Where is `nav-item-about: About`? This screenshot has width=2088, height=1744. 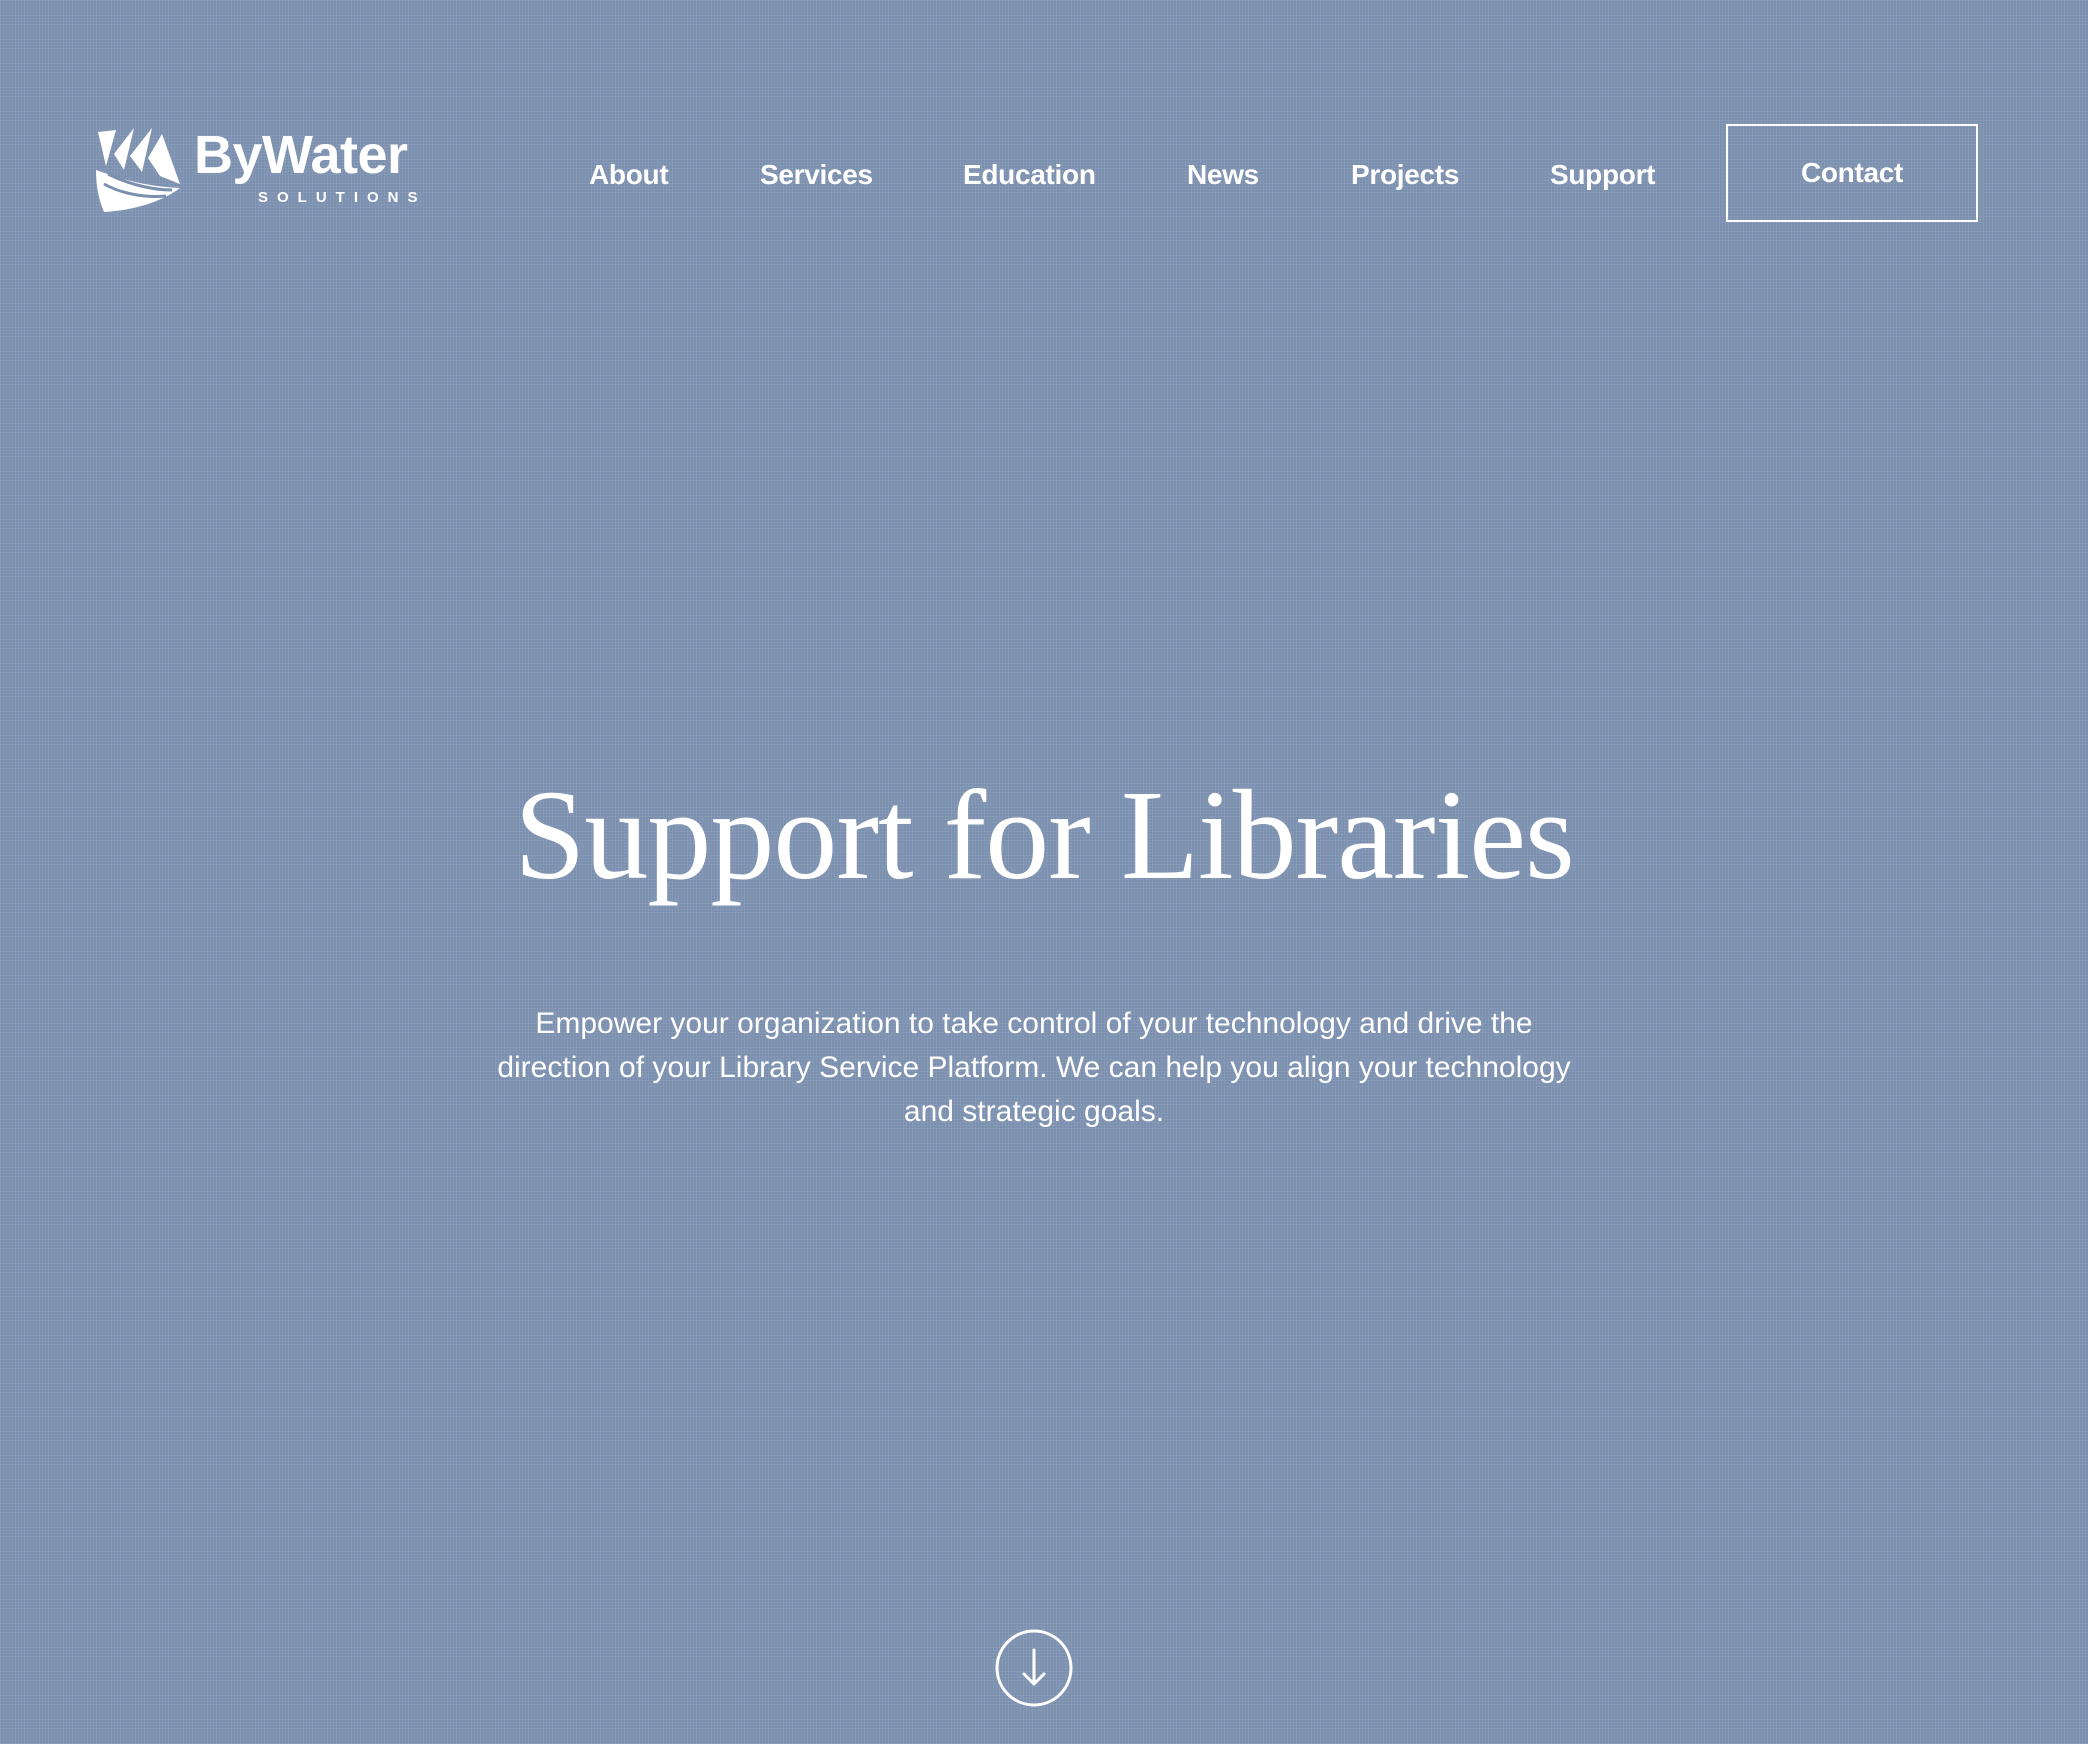 nav-item-about: About is located at coordinates (629, 175).